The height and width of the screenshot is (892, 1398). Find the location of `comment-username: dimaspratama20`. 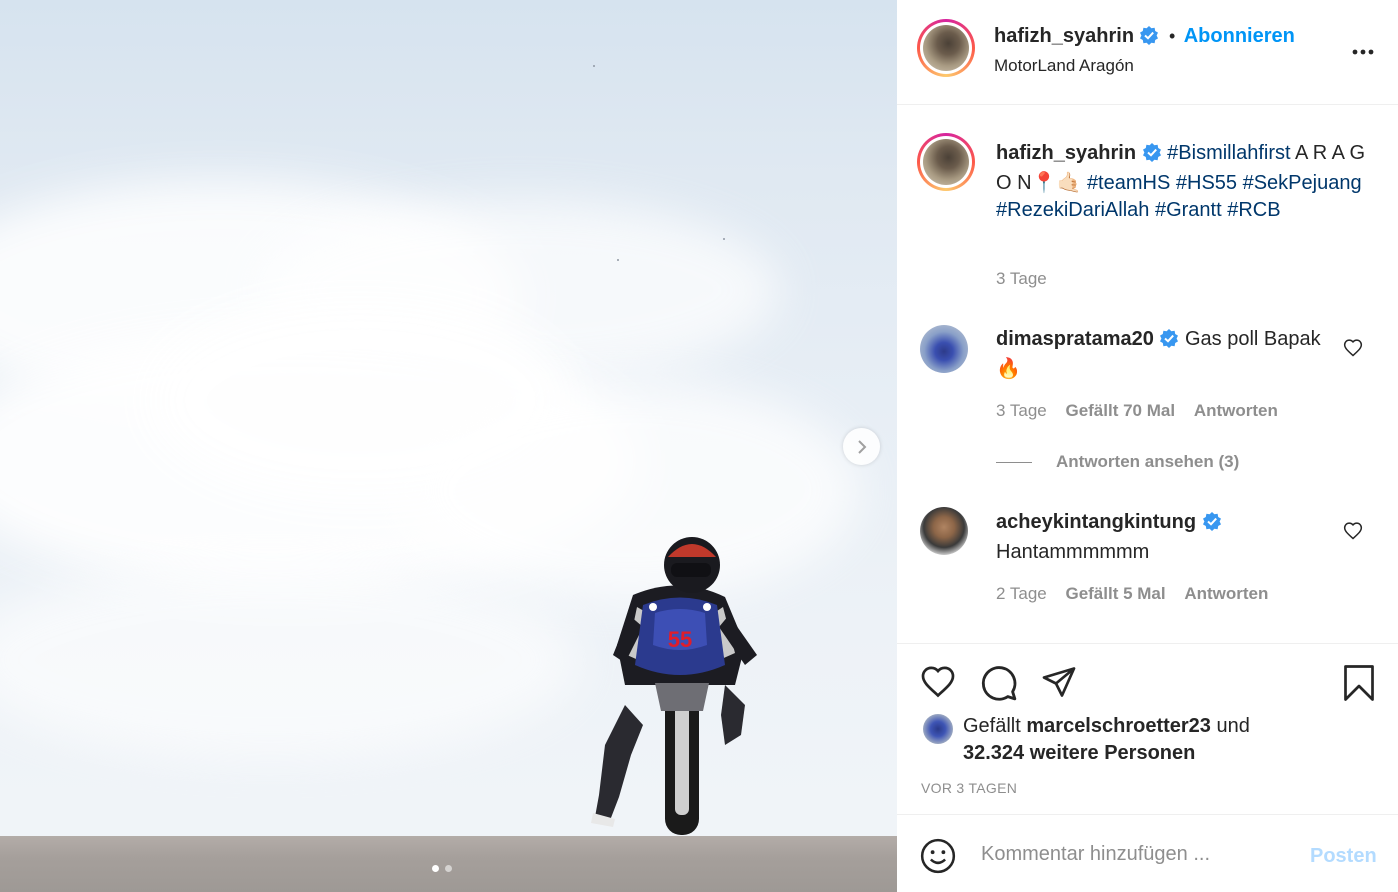

comment-username: dimaspratama20 is located at coordinates (1075, 339).